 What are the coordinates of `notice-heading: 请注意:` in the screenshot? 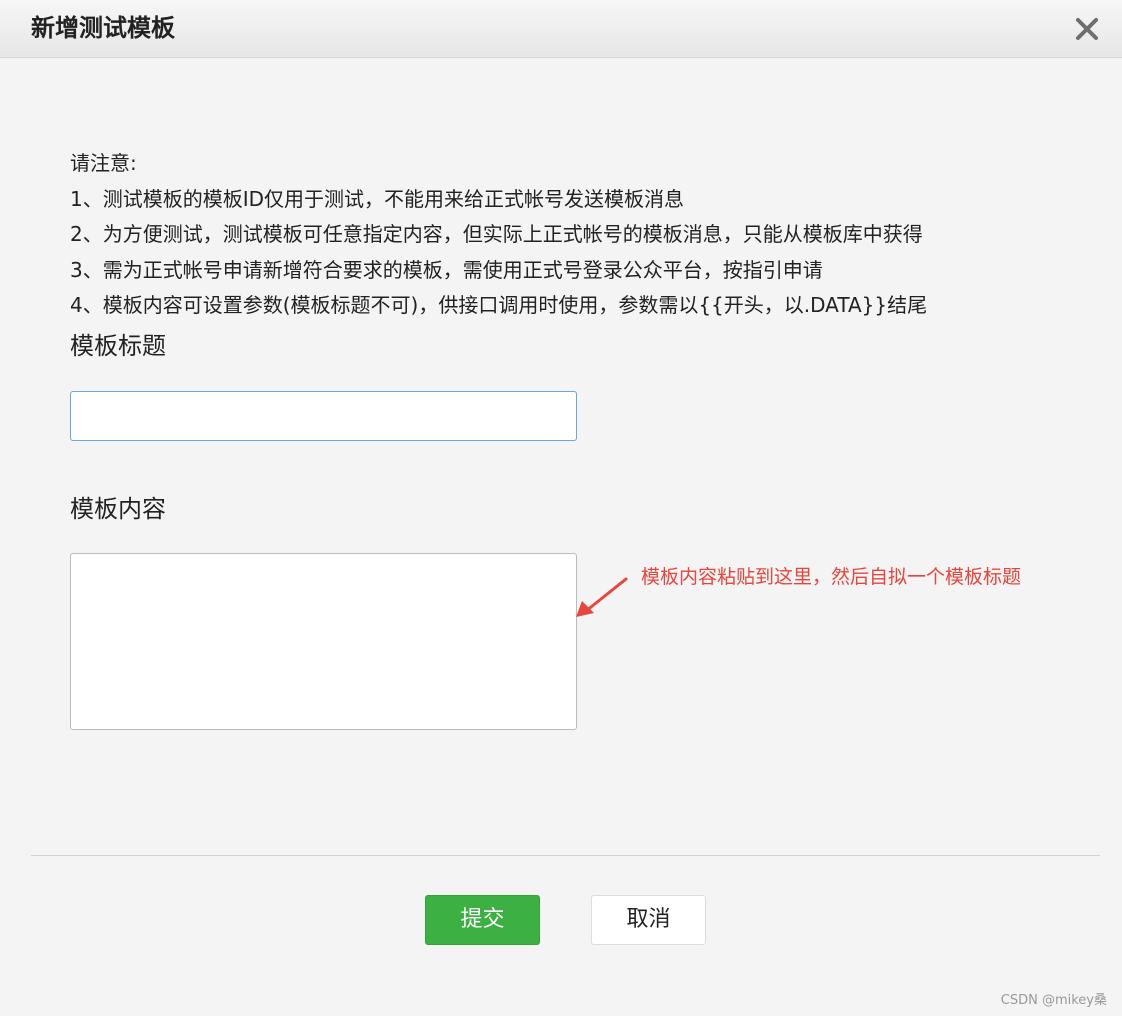 It's located at (103, 163).